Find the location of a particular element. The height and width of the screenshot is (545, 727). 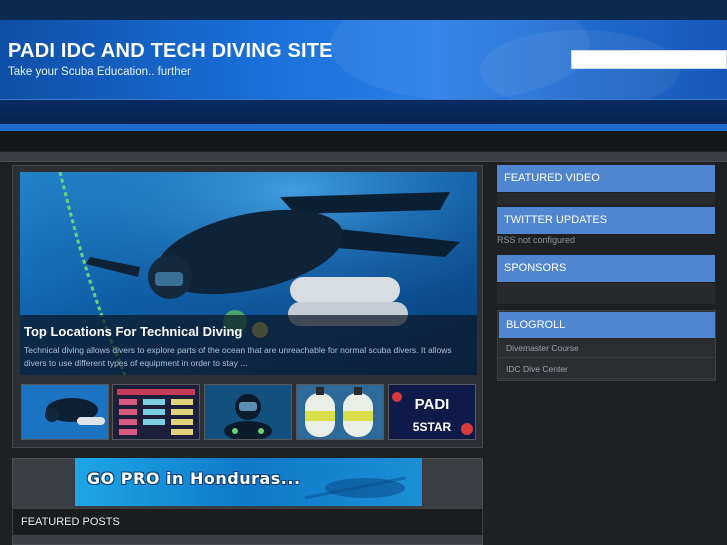

diver-portrait-thumbnail-icon is located at coordinates (248, 412).